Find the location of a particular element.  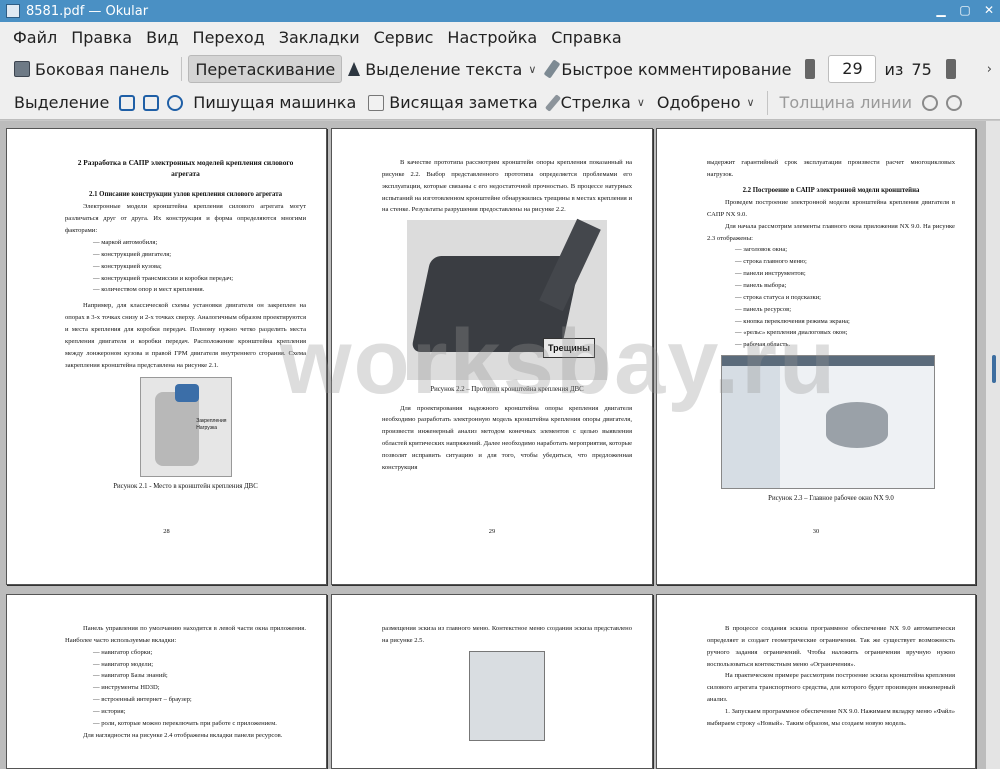

arrow-label: Стрелка is located at coordinates (595, 102).